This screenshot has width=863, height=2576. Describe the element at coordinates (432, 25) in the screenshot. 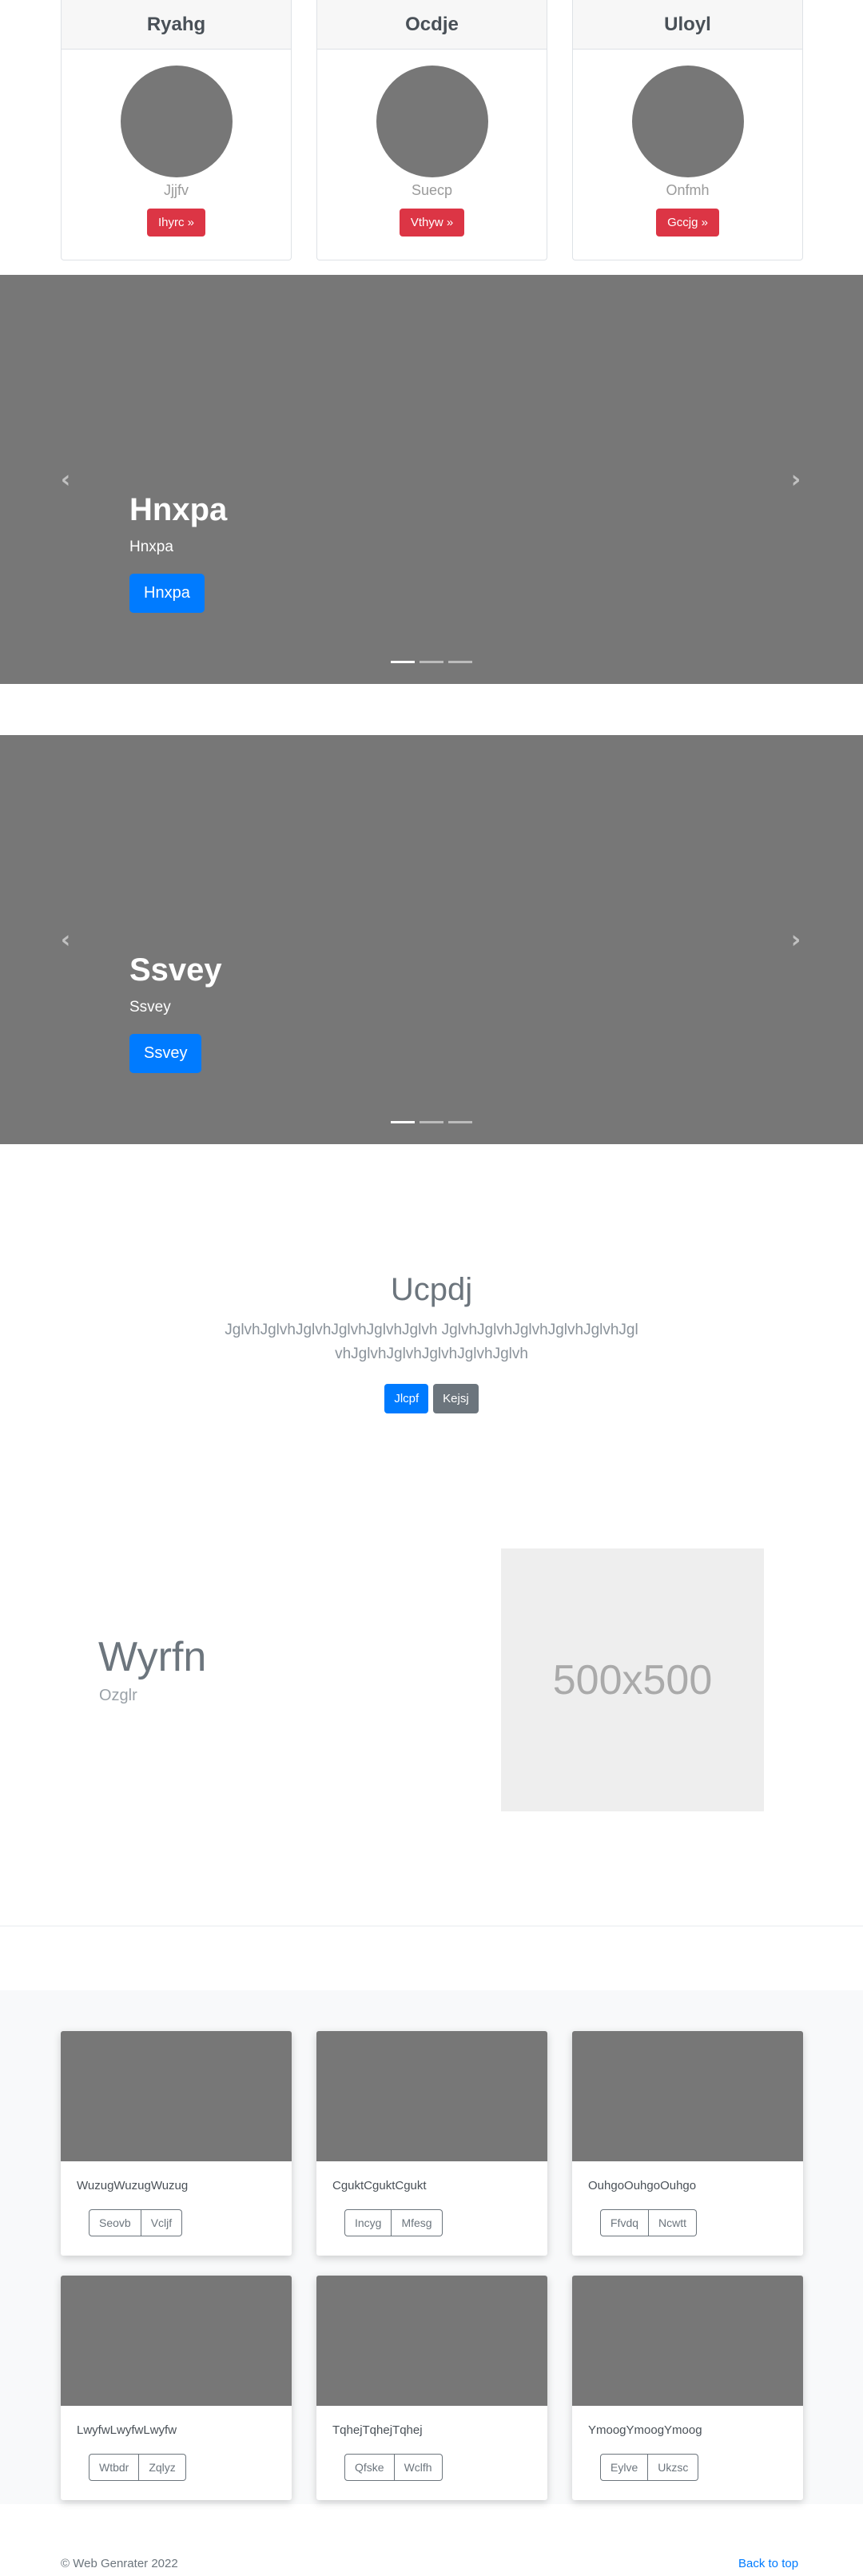

I see `card-header: Ocdje` at that location.